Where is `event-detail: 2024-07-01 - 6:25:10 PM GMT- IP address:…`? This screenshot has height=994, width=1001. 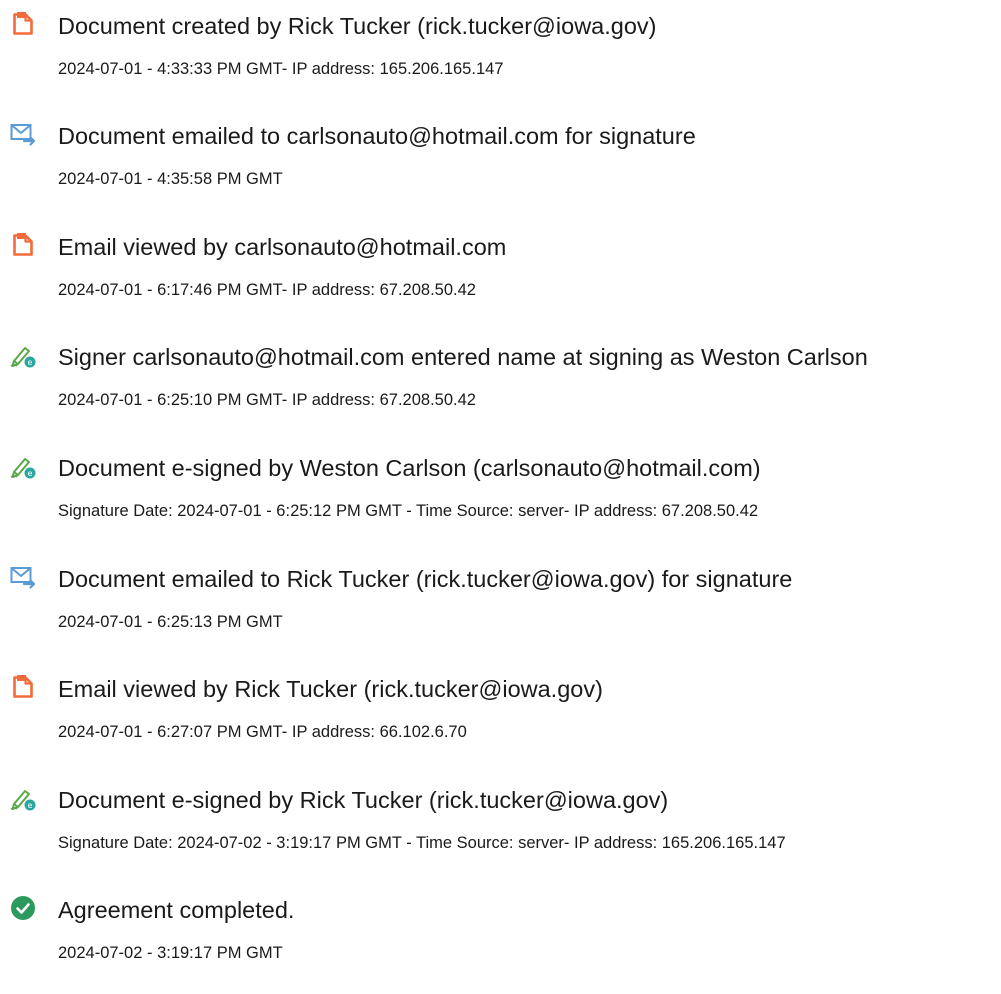 event-detail: 2024-07-01 - 6:25:10 PM GMT- IP address:… is located at coordinates (267, 400).